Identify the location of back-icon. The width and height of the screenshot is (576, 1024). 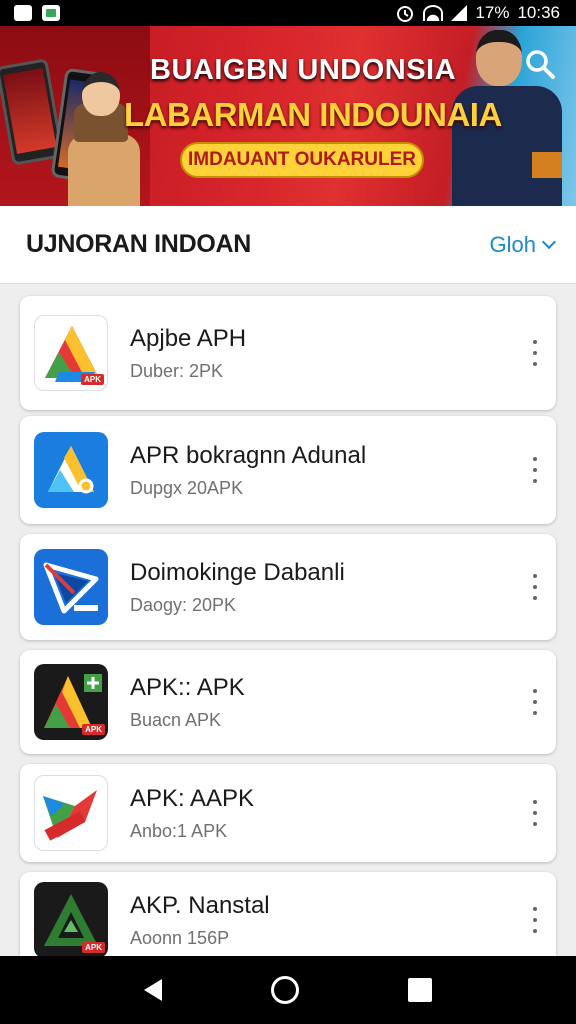
(153, 990).